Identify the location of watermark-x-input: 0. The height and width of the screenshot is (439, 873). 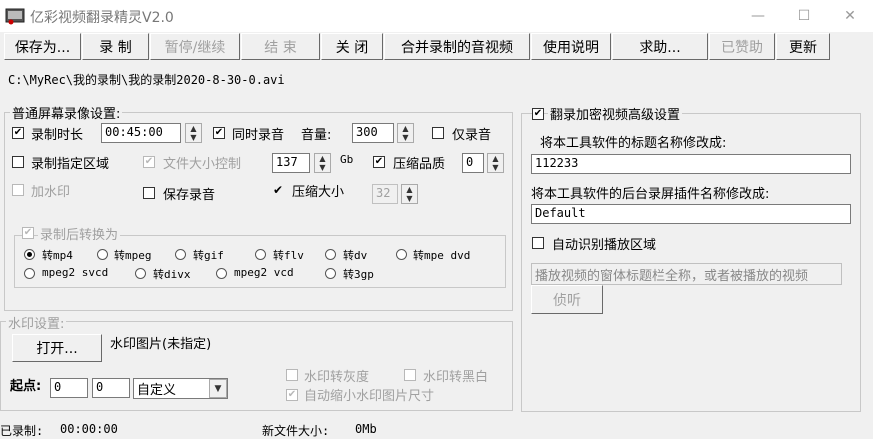
(69, 388).